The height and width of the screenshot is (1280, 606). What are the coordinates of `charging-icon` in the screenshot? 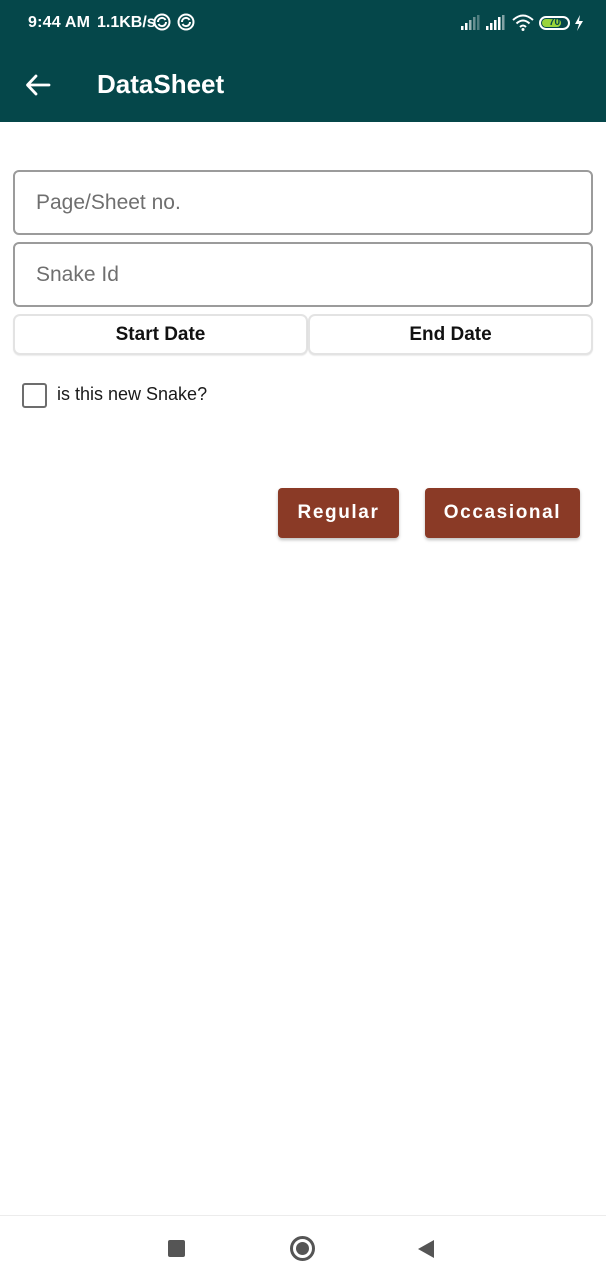 It's located at (579, 25).